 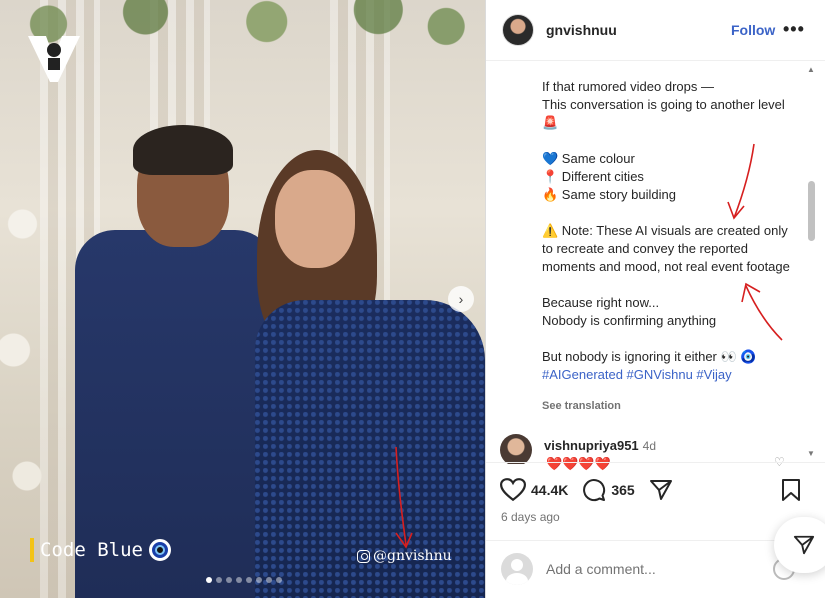 I want to click on send-icon, so click(x=804, y=545).